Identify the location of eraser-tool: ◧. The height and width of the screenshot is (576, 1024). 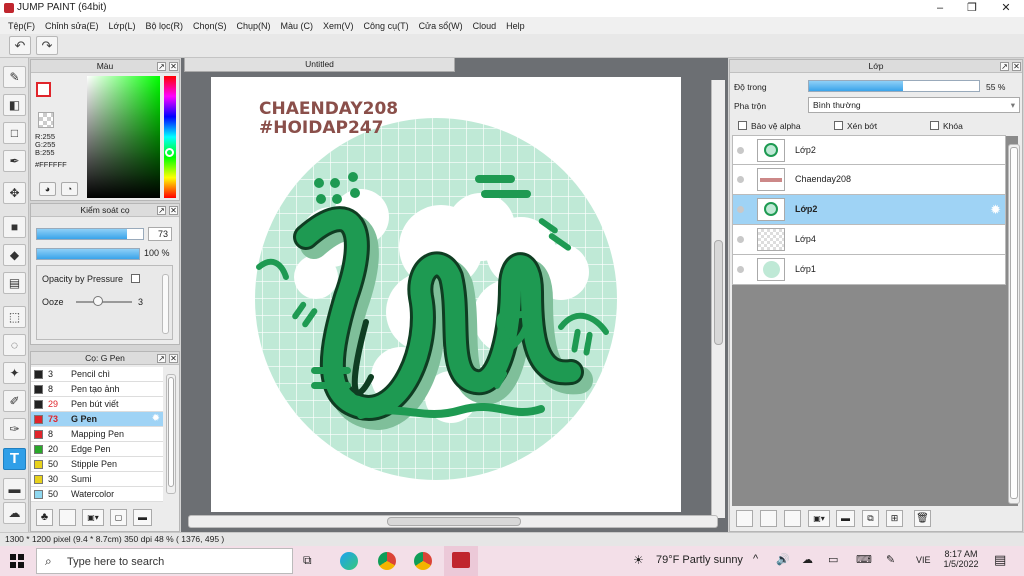
(14, 105).